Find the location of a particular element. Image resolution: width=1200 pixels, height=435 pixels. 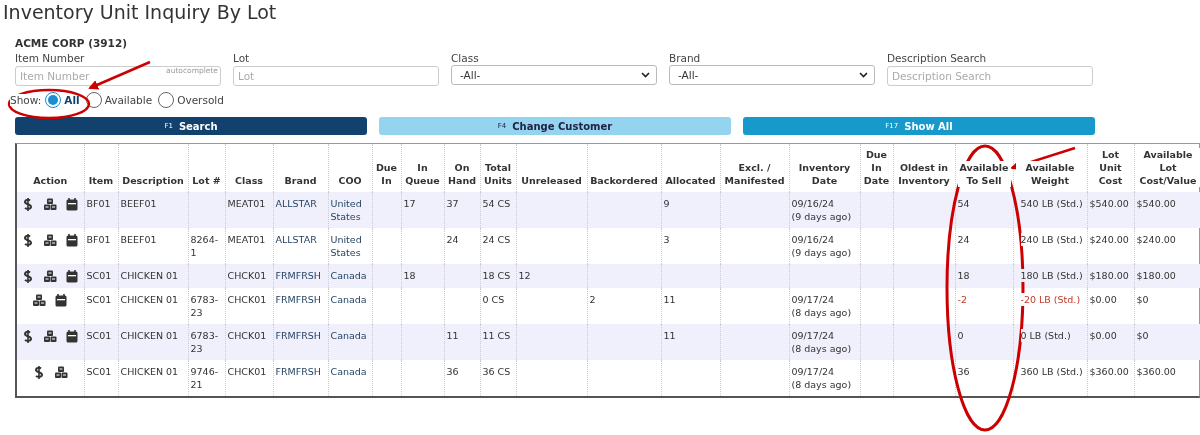

table-cell: $0.00 is located at coordinates (1103, 335).